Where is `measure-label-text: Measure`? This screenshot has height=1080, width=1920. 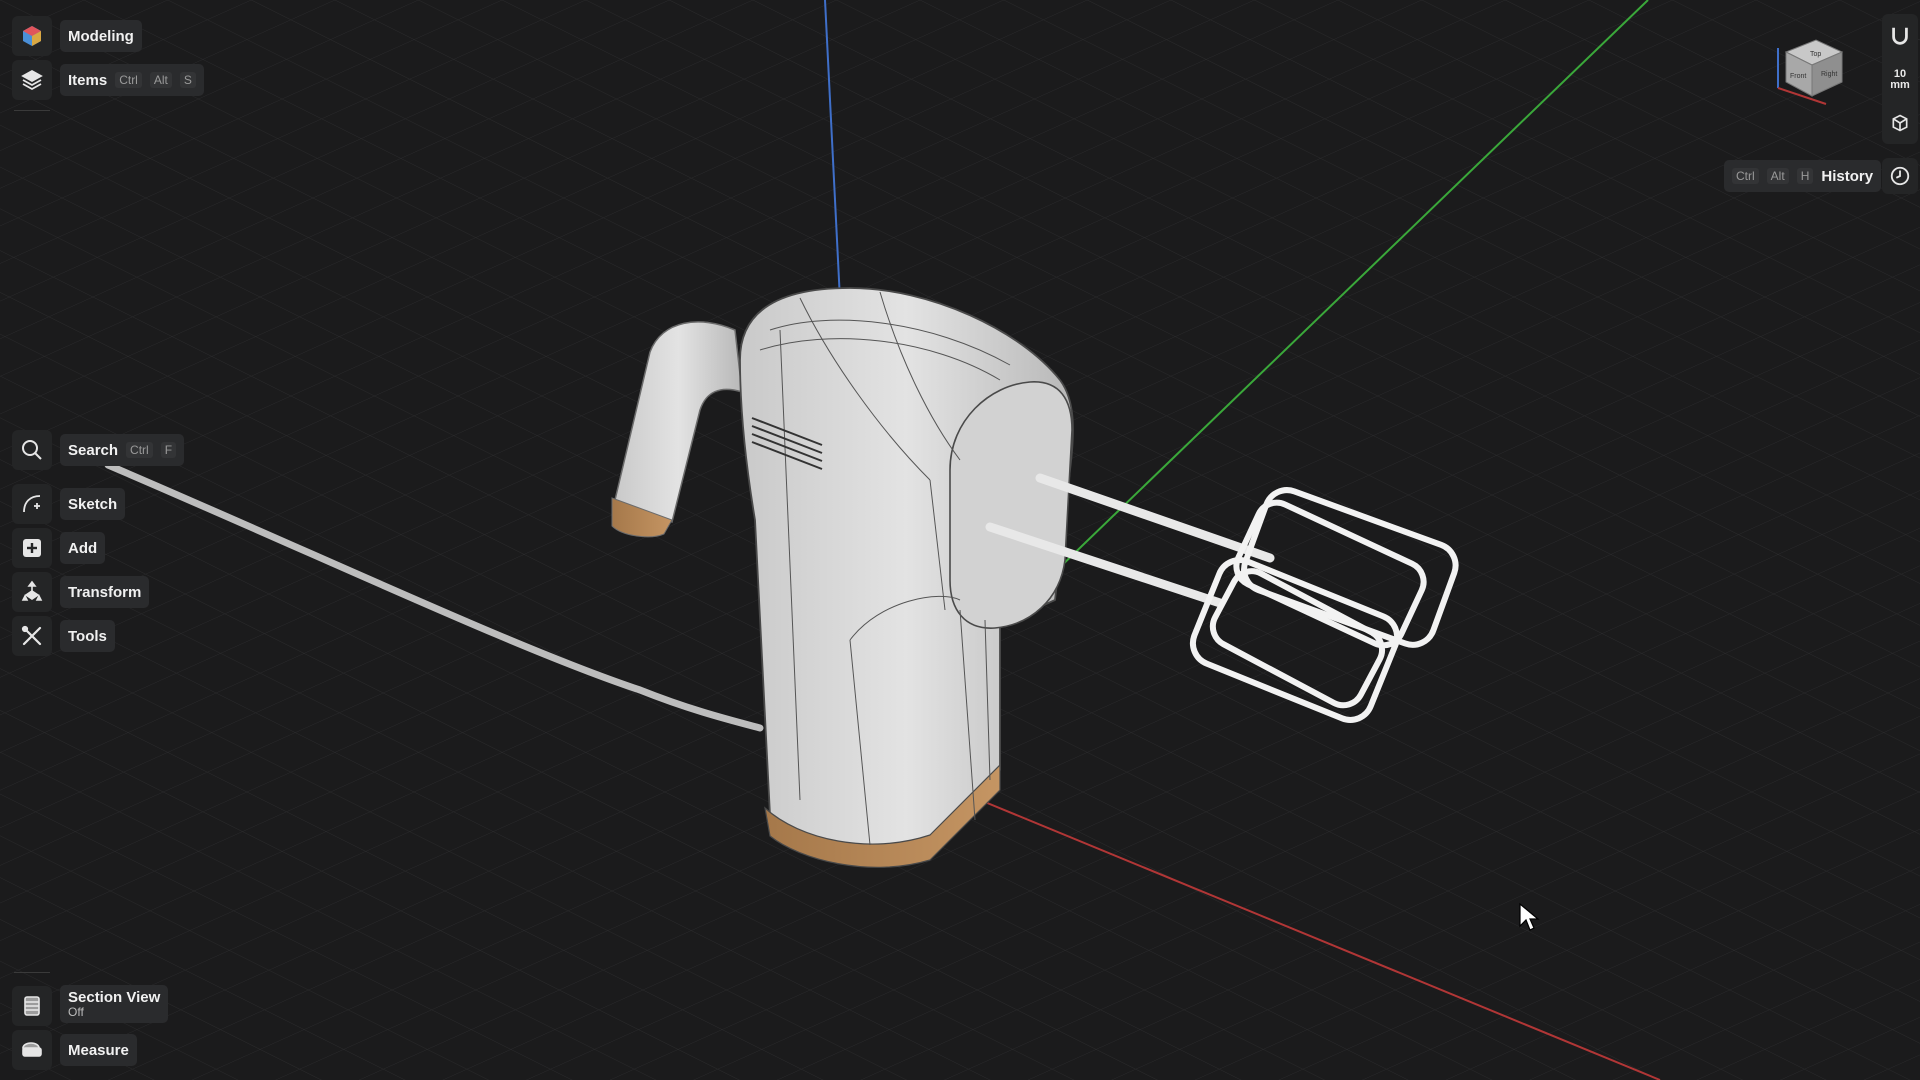
measure-label-text: Measure is located at coordinates (98, 1050).